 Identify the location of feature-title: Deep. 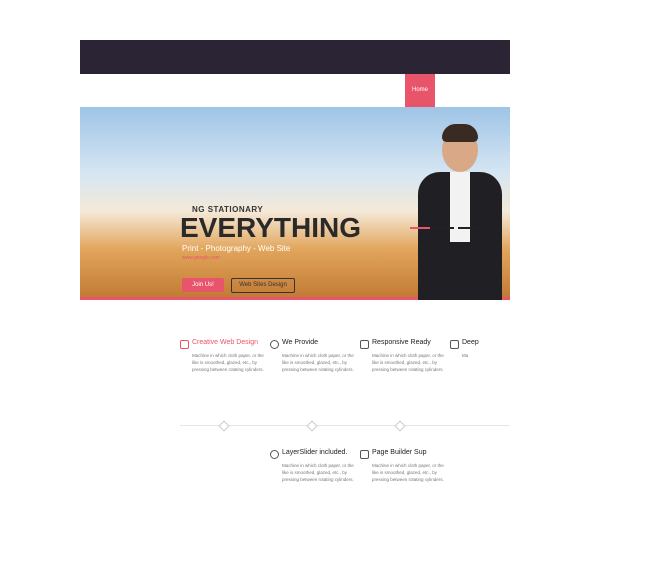
(470, 342).